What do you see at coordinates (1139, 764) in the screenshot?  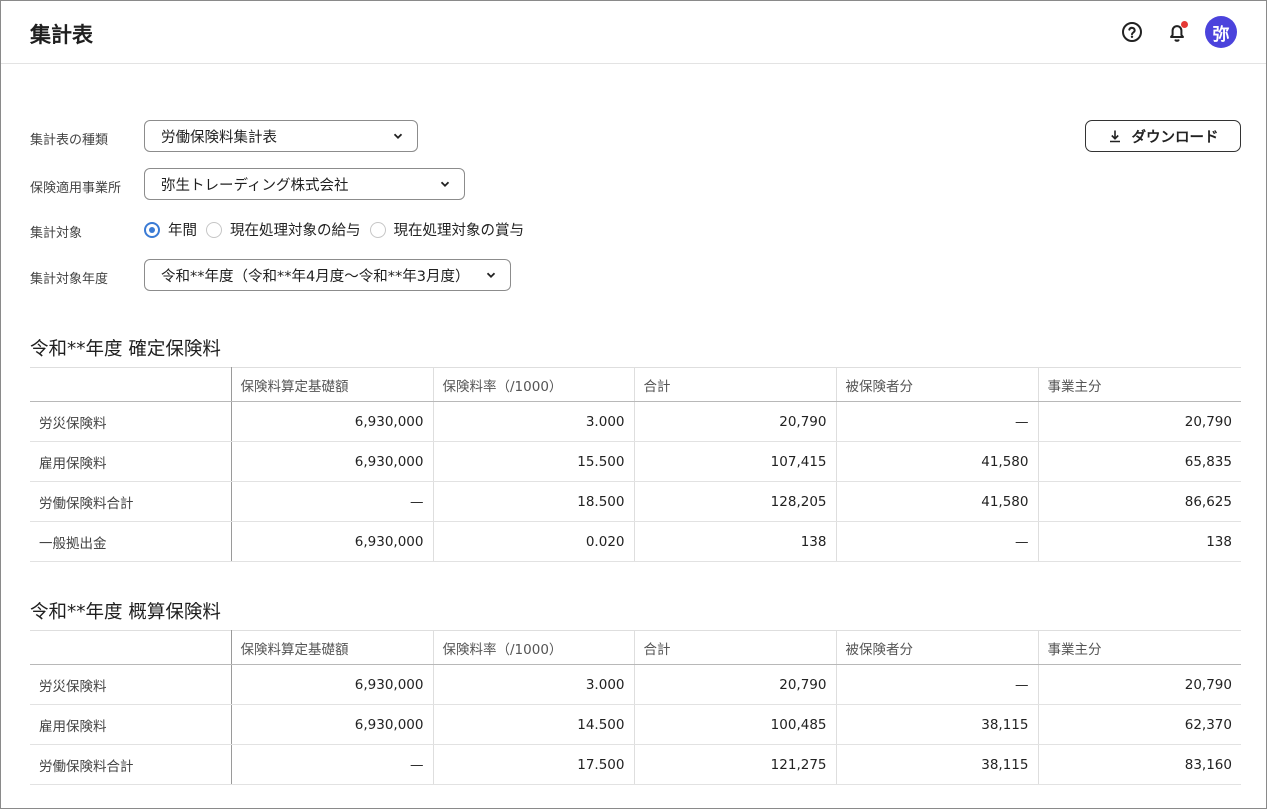 I see `table-cell: 83,160` at bounding box center [1139, 764].